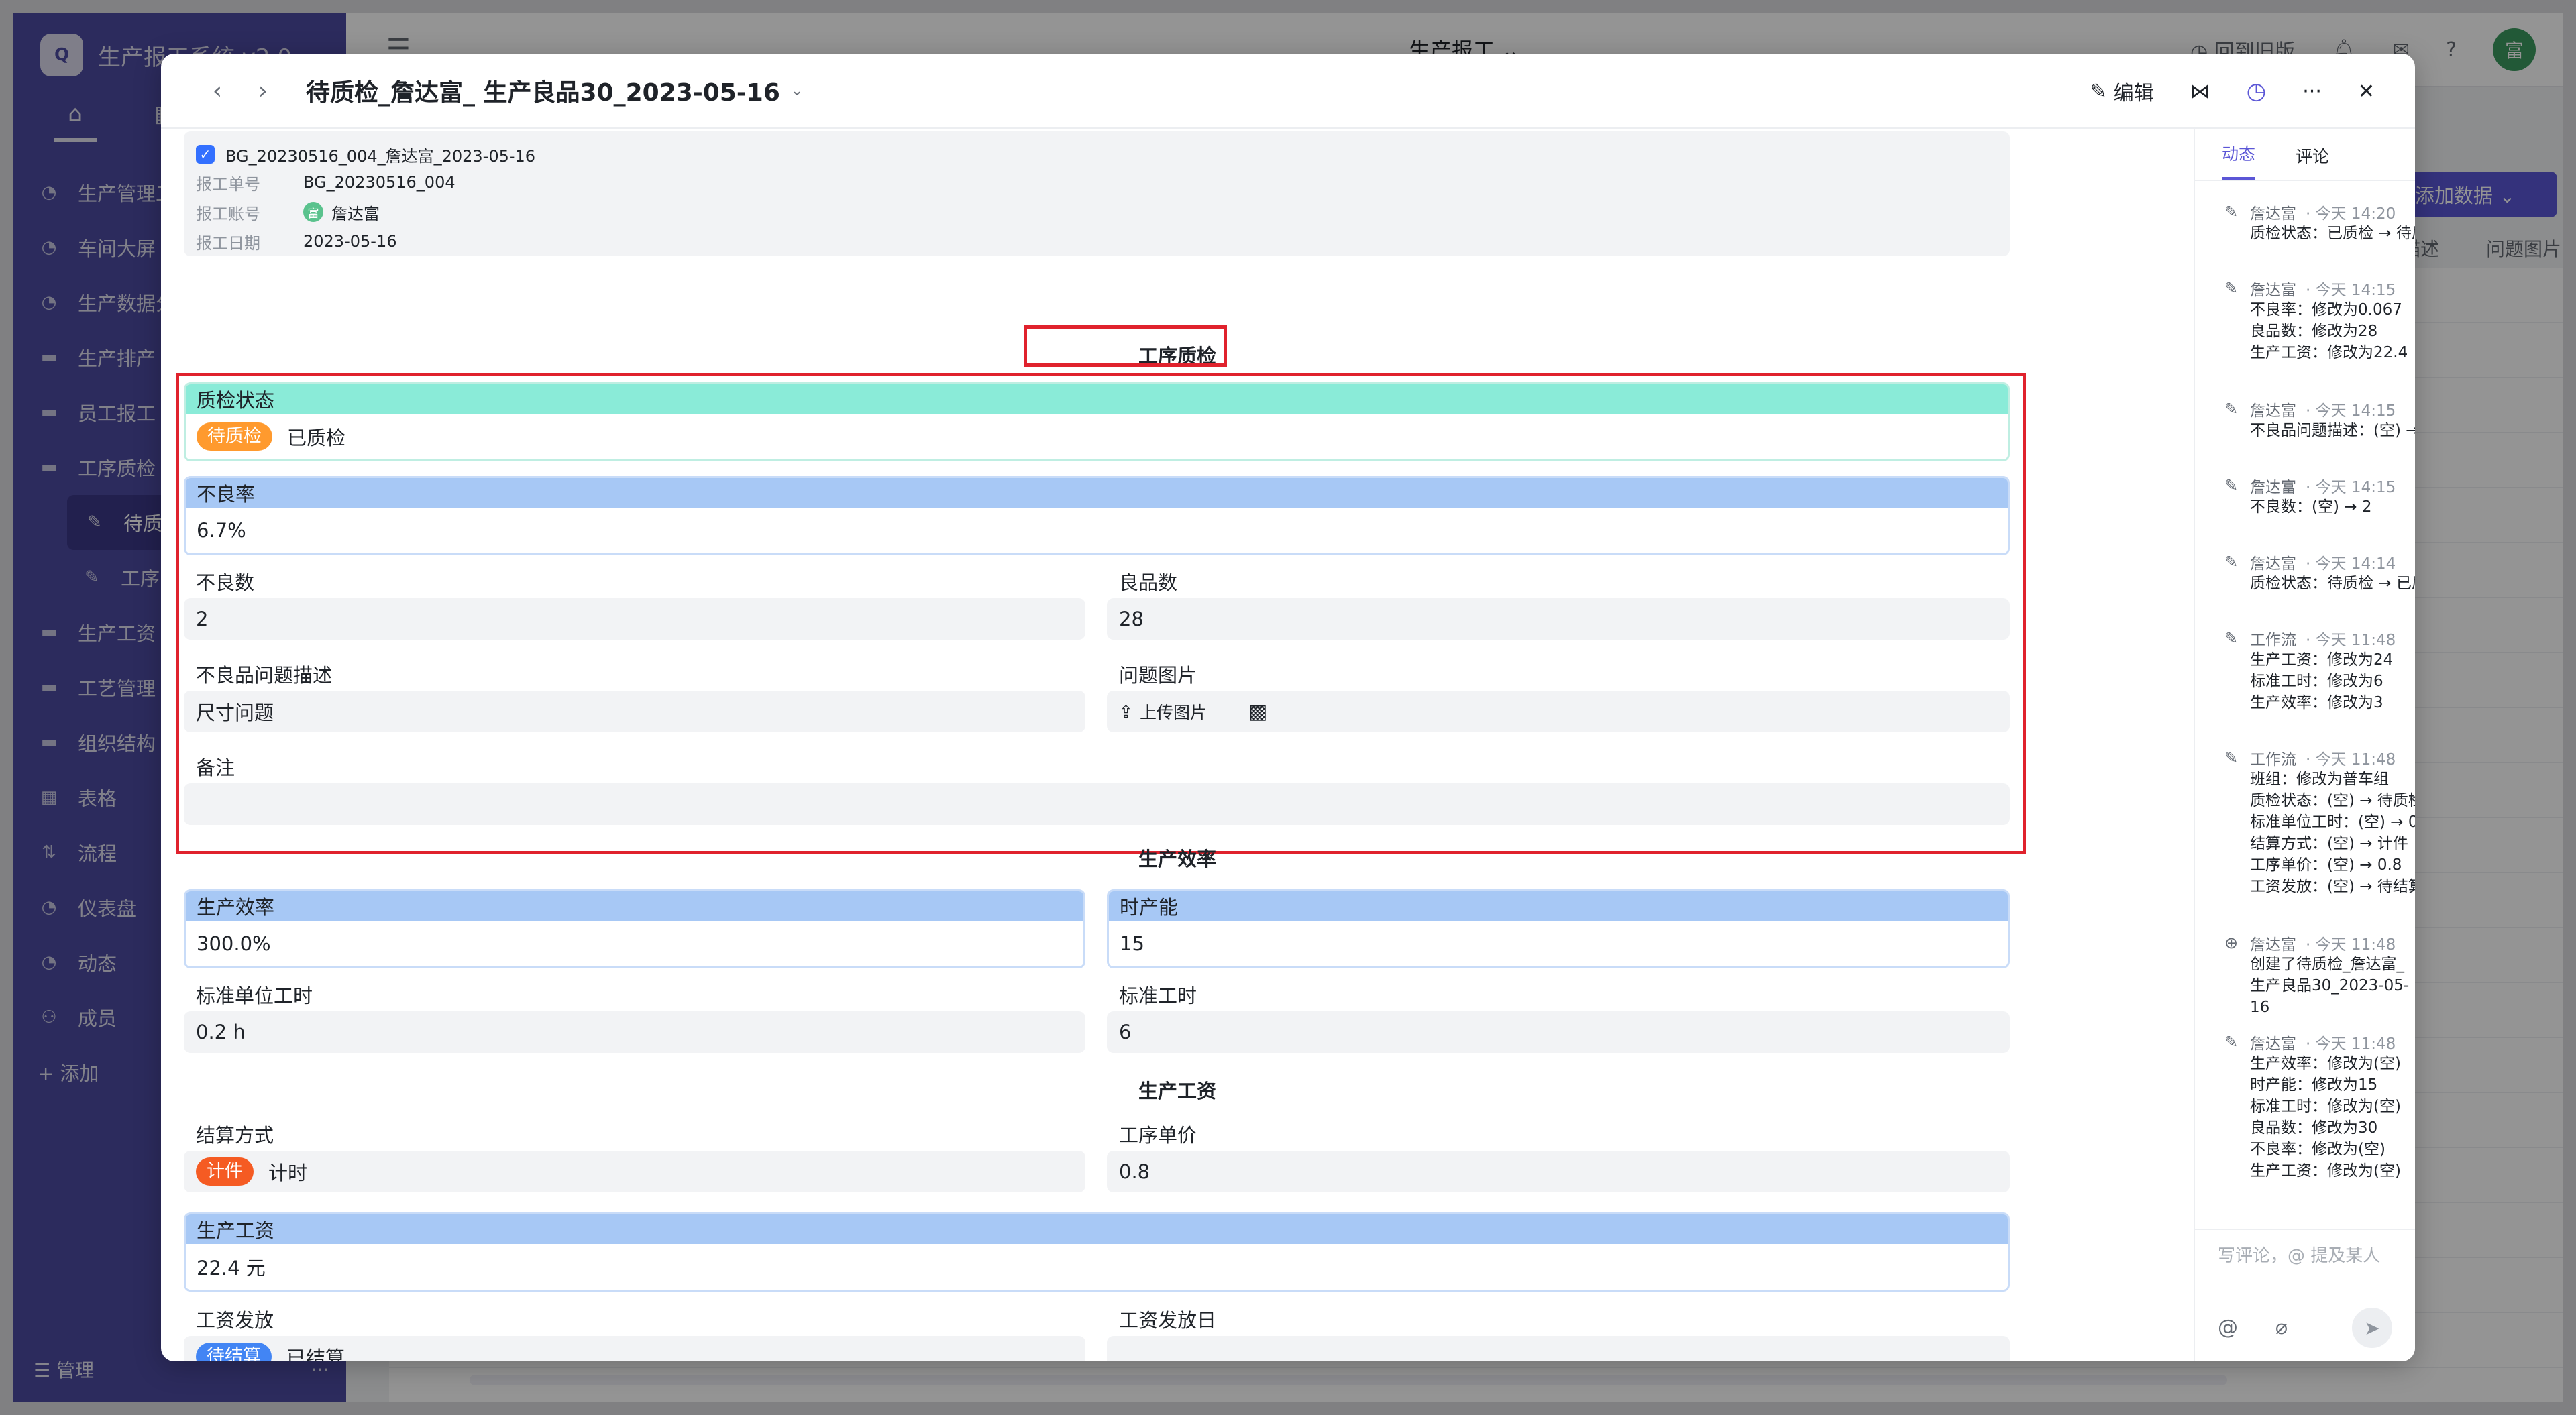 This screenshot has width=2576, height=1415. Describe the element at coordinates (225, 1171) in the screenshot. I see `settlement-badge: 计件` at that location.